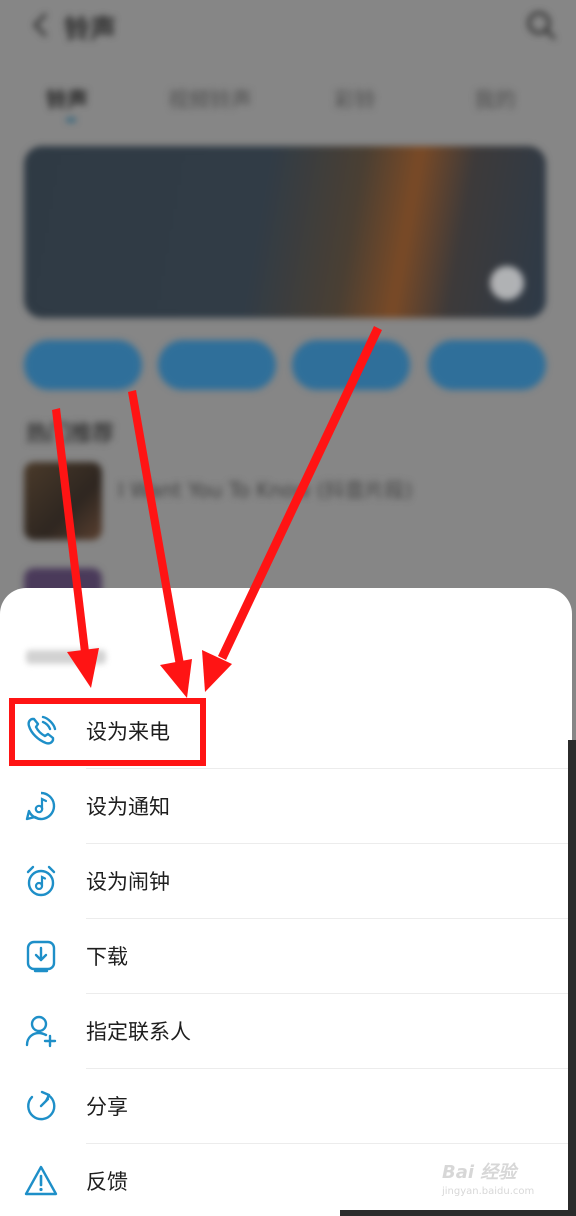  I want to click on tab-mine: 我的, so click(495, 99).